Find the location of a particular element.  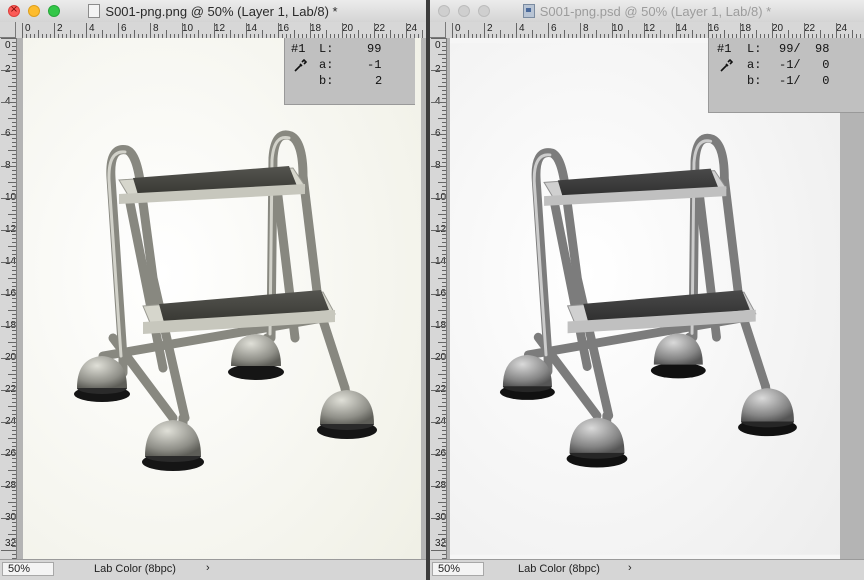

ruler-label: 12 is located at coordinates (220, 28).